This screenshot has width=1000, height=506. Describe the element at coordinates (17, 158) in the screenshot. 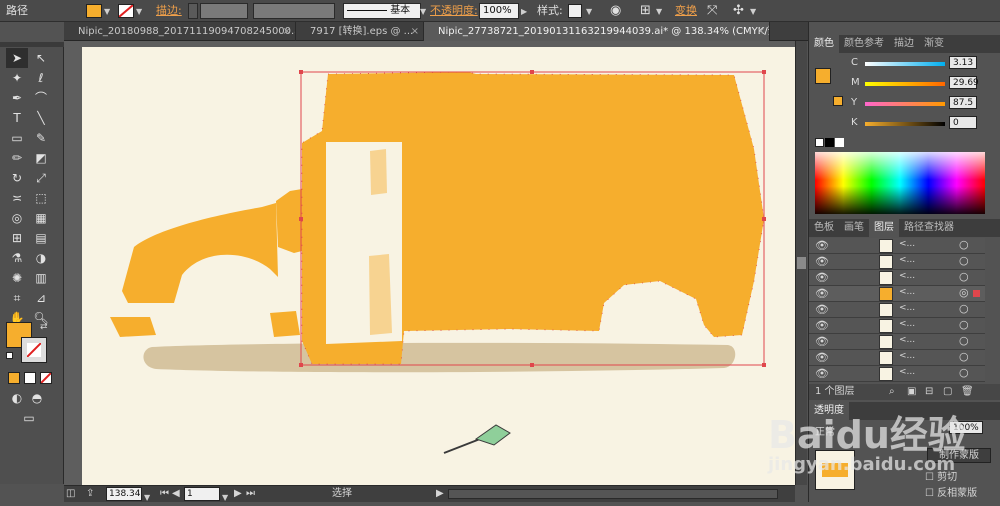

I see `pencil-tool-icon: ✏` at that location.